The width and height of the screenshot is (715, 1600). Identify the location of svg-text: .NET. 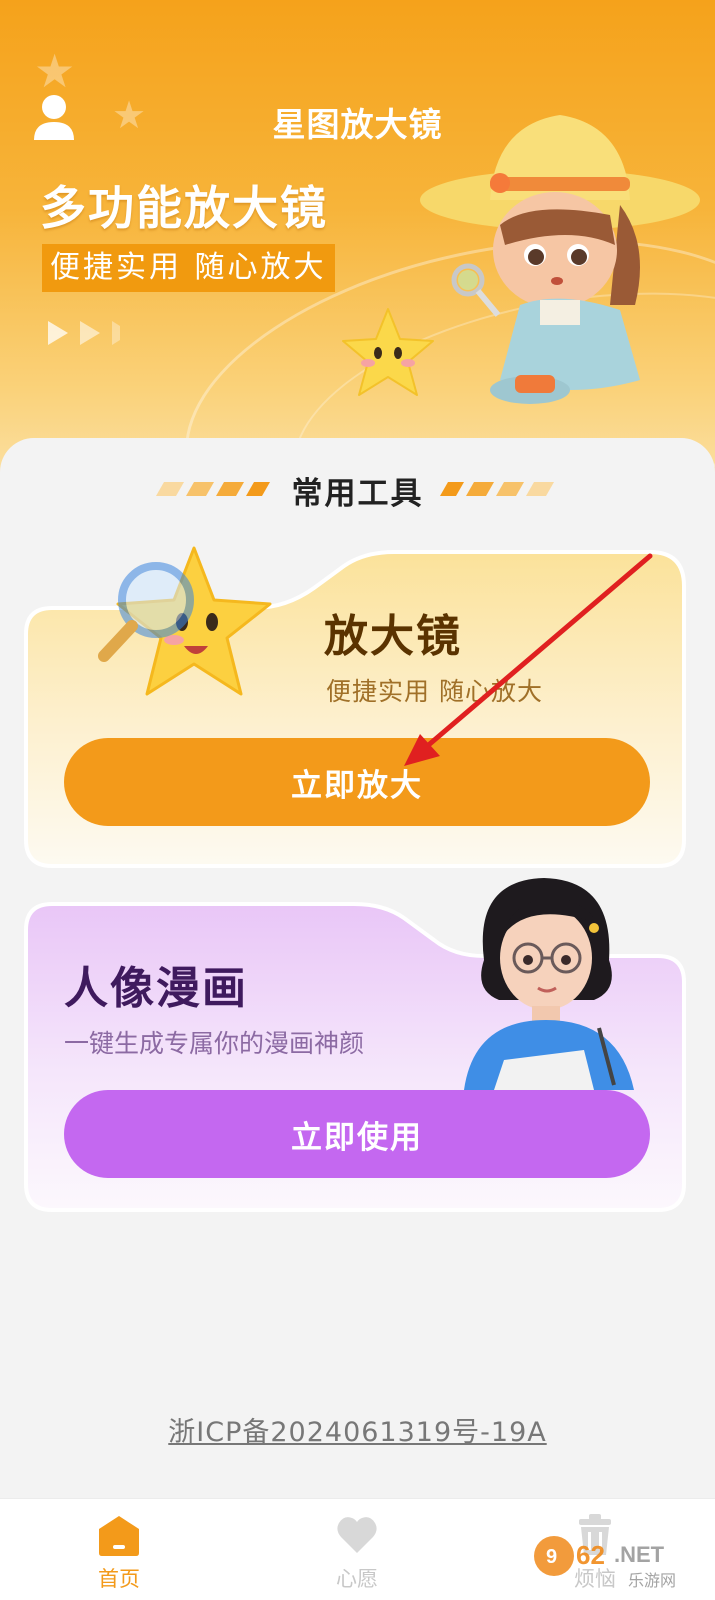
(639, 1554).